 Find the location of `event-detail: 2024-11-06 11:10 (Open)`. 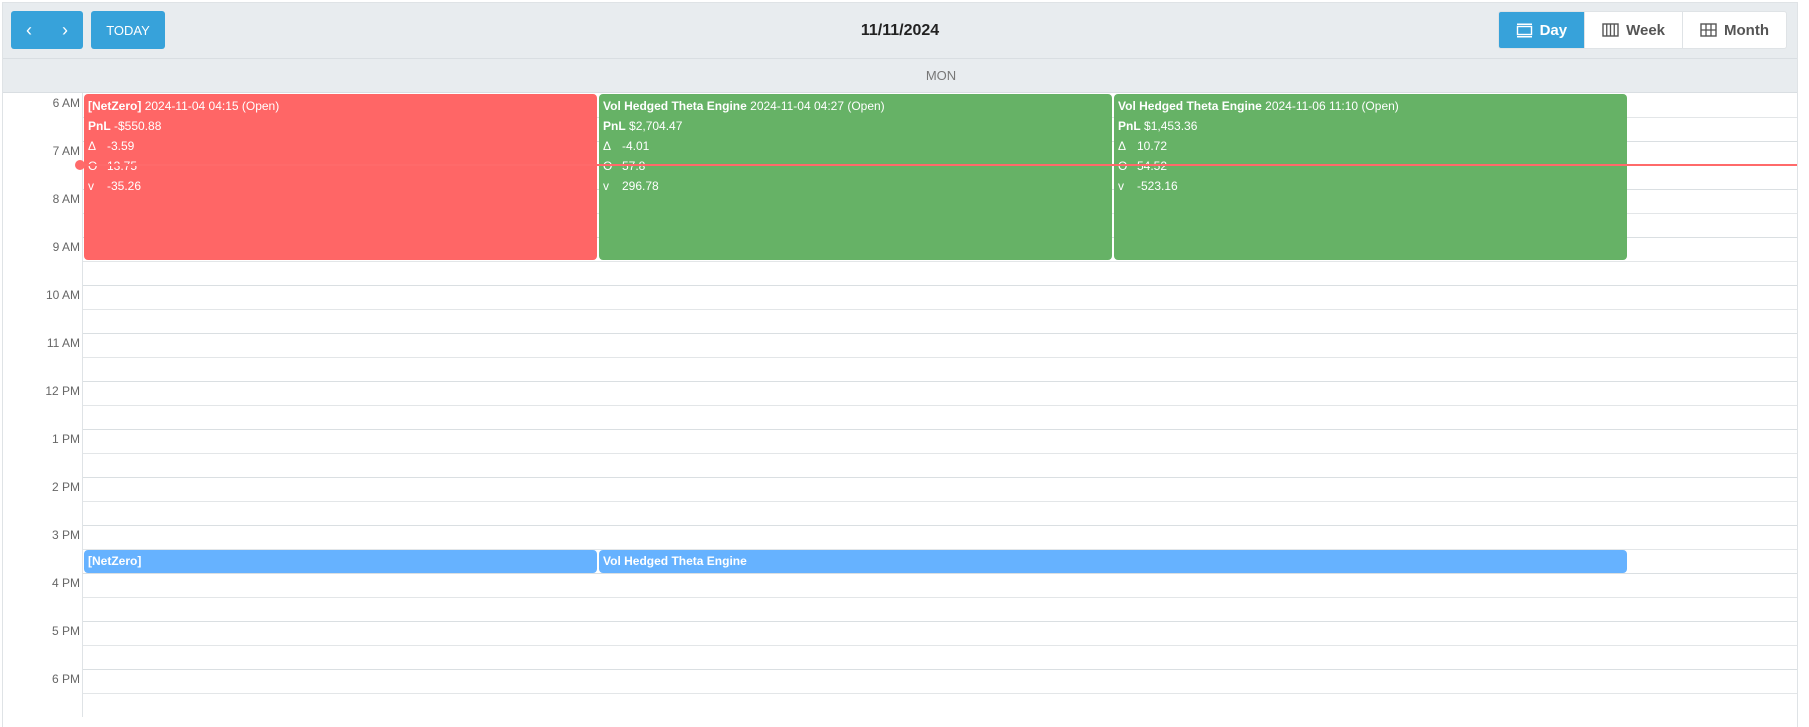

event-detail: 2024-11-06 11:10 (Open) is located at coordinates (1332, 106).